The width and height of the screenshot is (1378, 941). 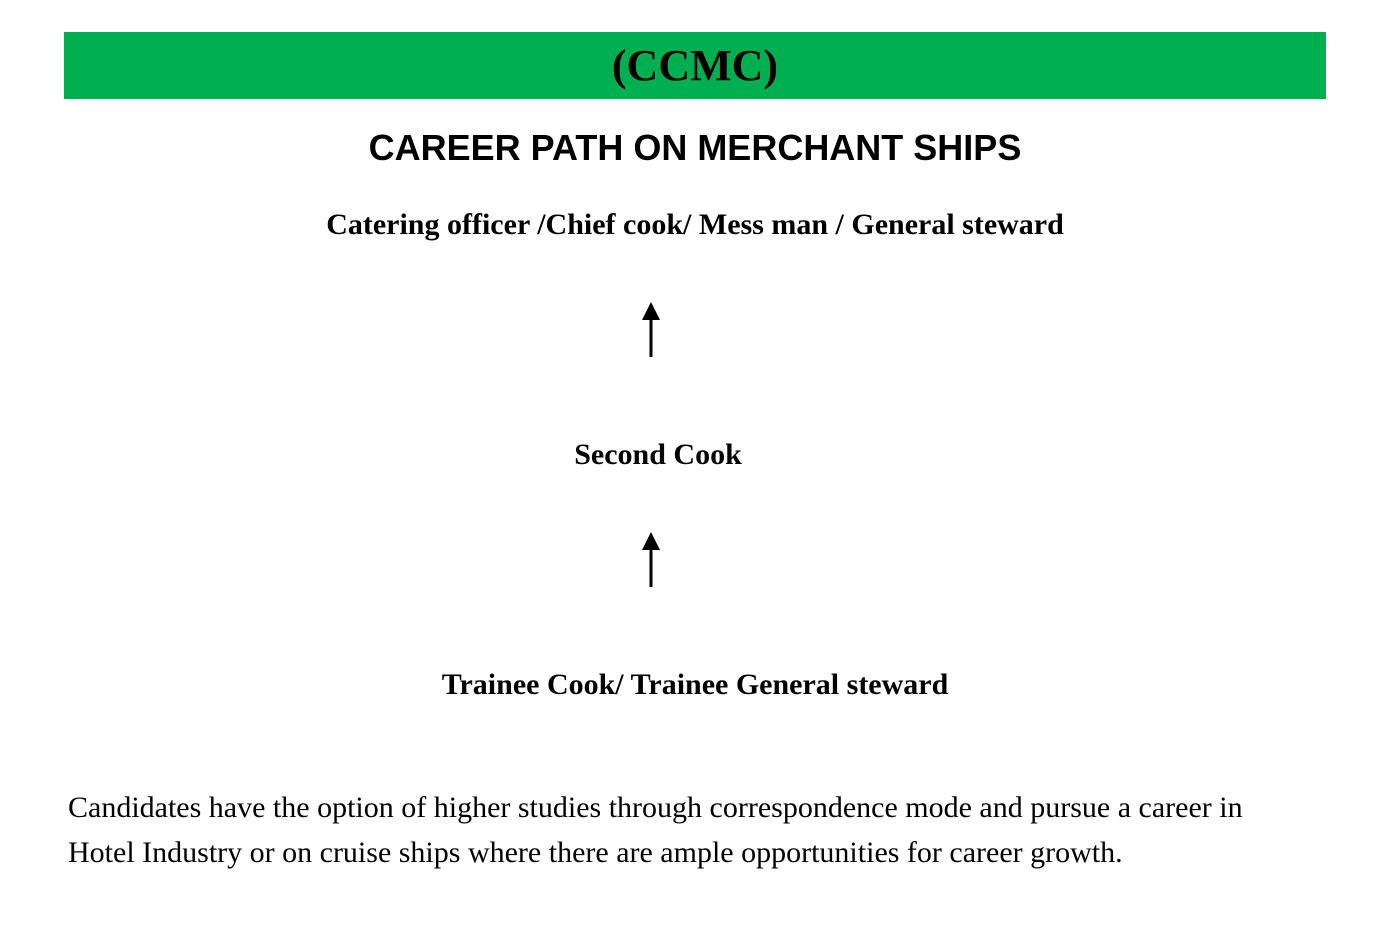 What do you see at coordinates (658, 454) in the screenshot?
I see `career-level-middle: Second Cook` at bounding box center [658, 454].